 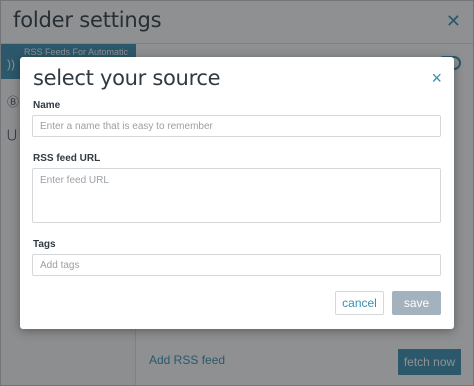 What do you see at coordinates (359, 303) in the screenshot?
I see `cancel-button: cancel` at bounding box center [359, 303].